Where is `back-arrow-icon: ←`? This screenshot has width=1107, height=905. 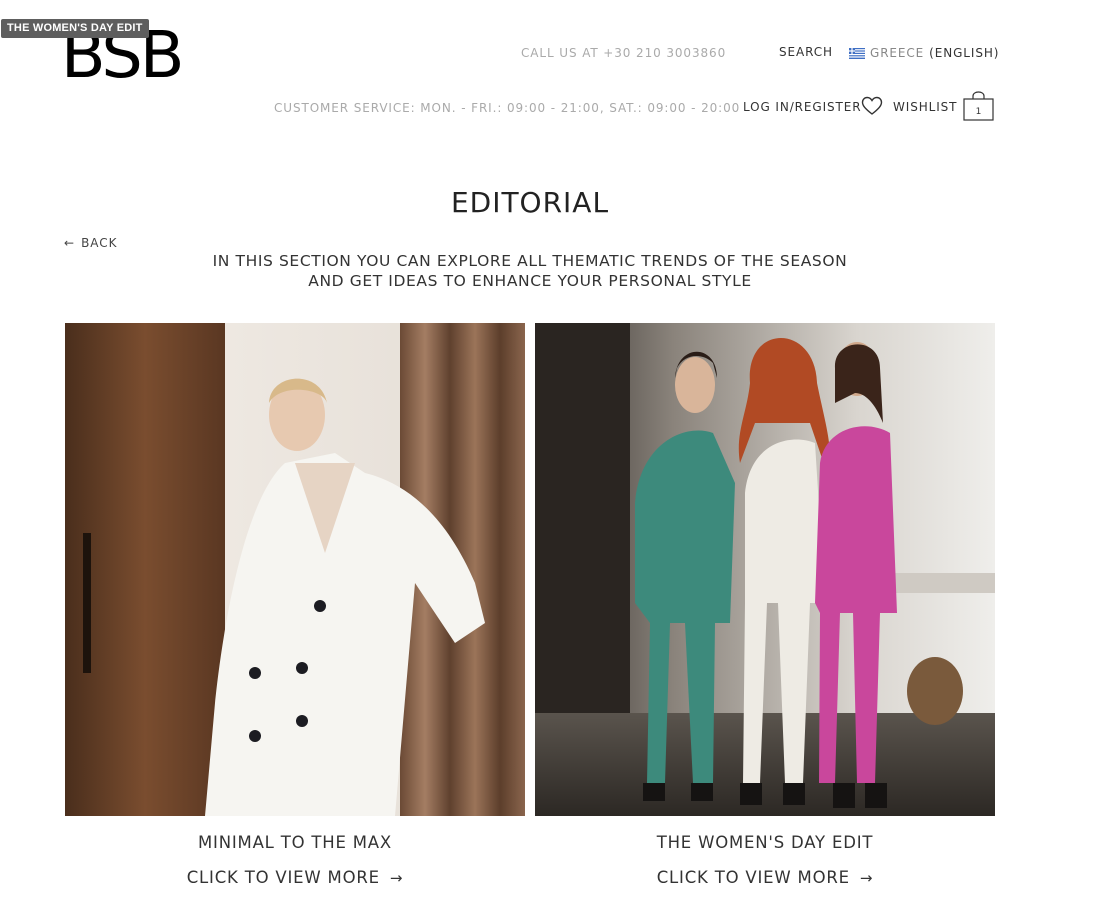
back-arrow-icon: ← is located at coordinates (70, 243).